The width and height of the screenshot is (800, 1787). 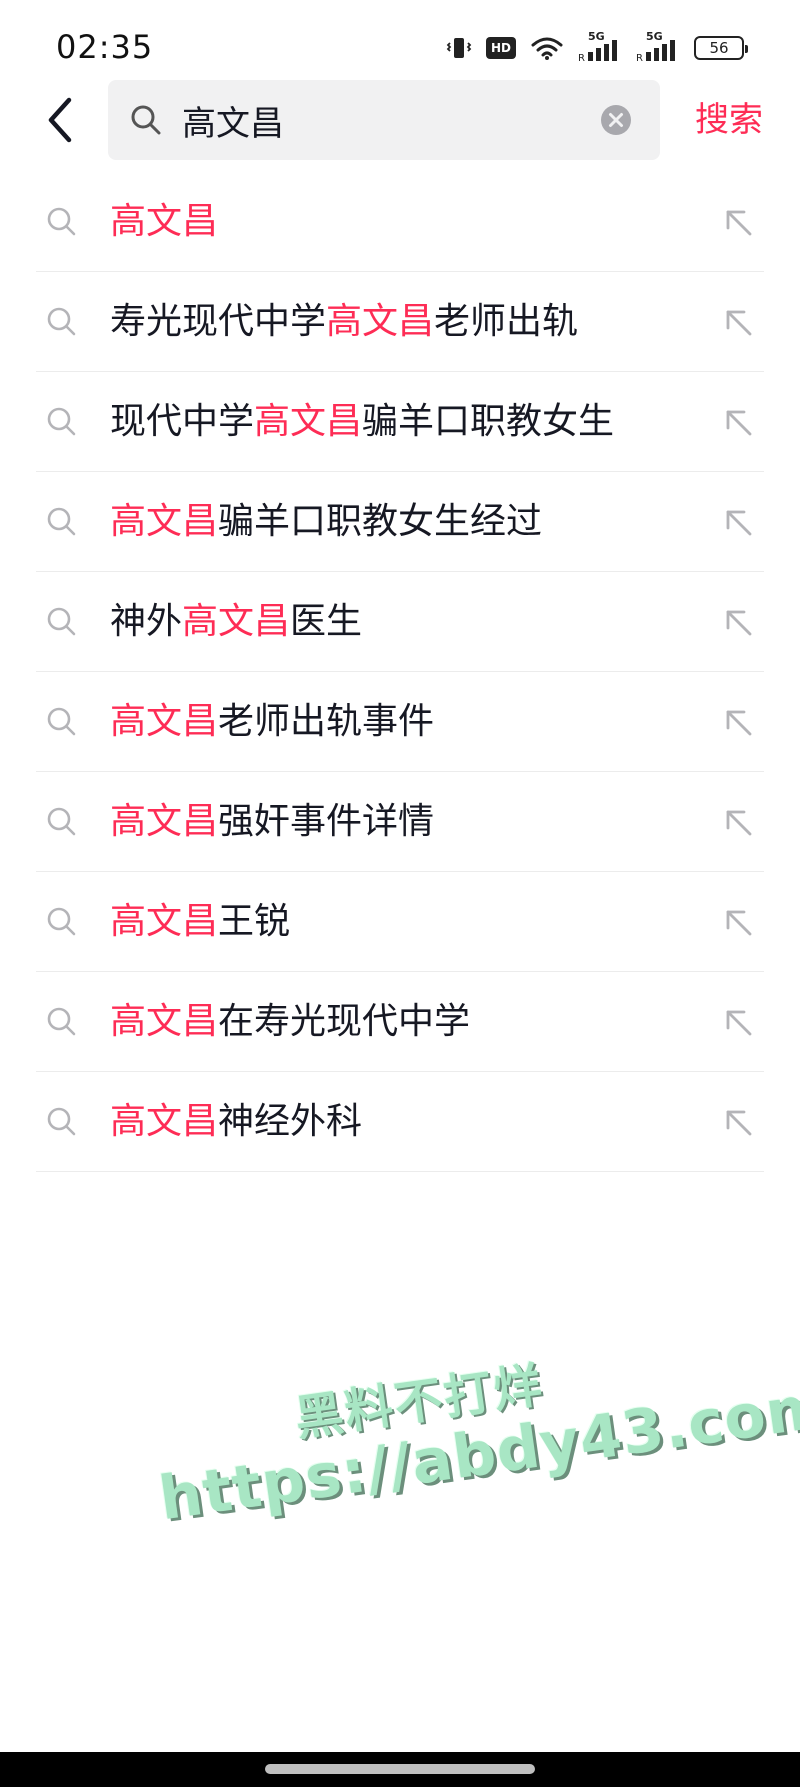 I want to click on suggestion-label: 现代中学高文昌骗羊口职教女生, so click(x=362, y=422).